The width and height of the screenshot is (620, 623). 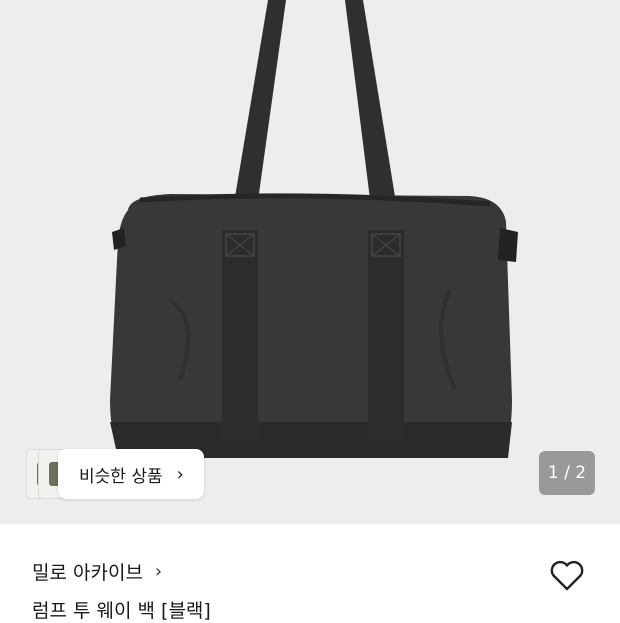 What do you see at coordinates (121, 476) in the screenshot?
I see `similar-products-label: 비슷한 상품` at bounding box center [121, 476].